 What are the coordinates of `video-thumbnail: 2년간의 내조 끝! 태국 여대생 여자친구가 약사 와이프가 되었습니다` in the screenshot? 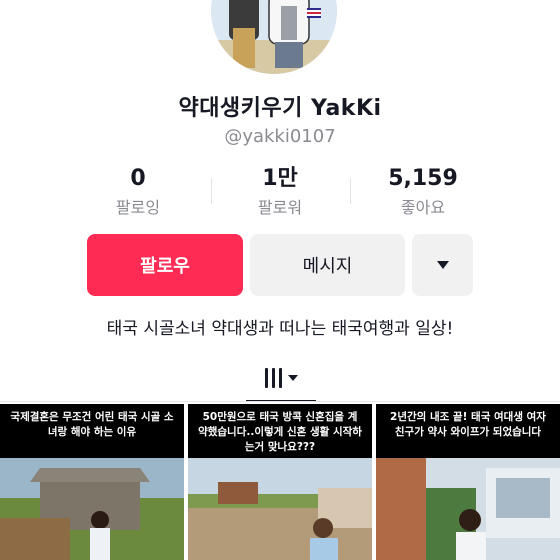 It's located at (468, 482).